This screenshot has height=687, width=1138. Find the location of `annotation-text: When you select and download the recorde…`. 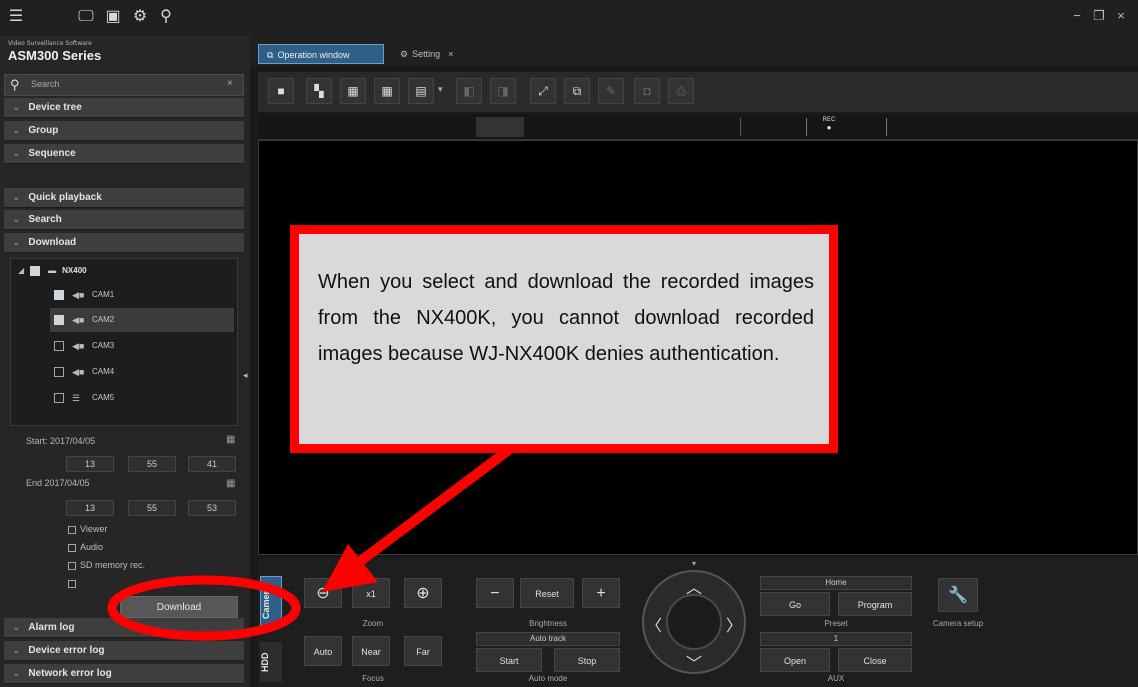

annotation-text: When you select and download the recorde… is located at coordinates (566, 318).